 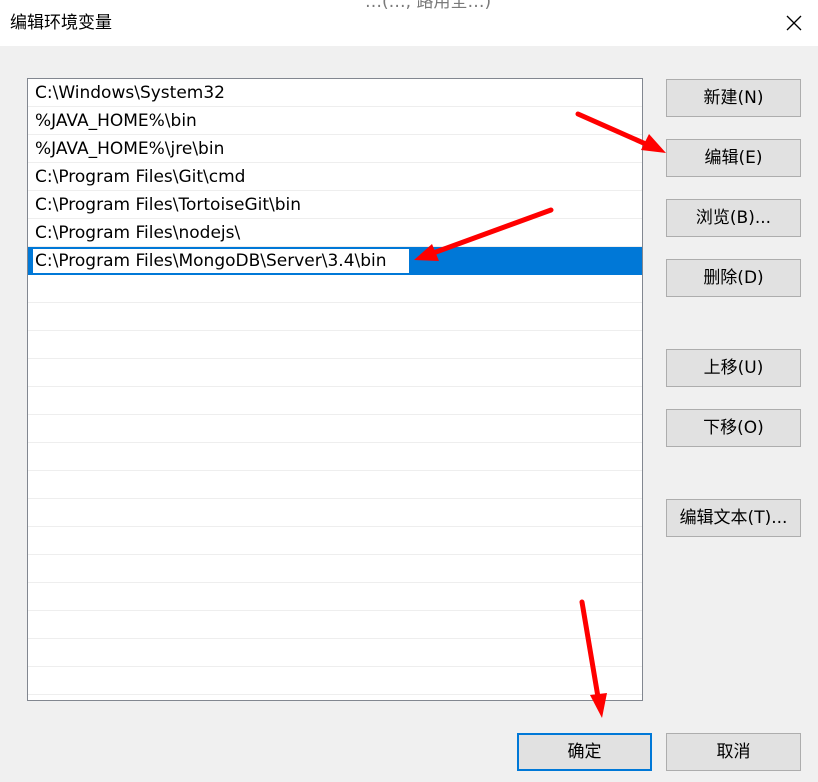 What do you see at coordinates (130, 93) in the screenshot?
I see `path-row-text: C:\Windows\System32` at bounding box center [130, 93].